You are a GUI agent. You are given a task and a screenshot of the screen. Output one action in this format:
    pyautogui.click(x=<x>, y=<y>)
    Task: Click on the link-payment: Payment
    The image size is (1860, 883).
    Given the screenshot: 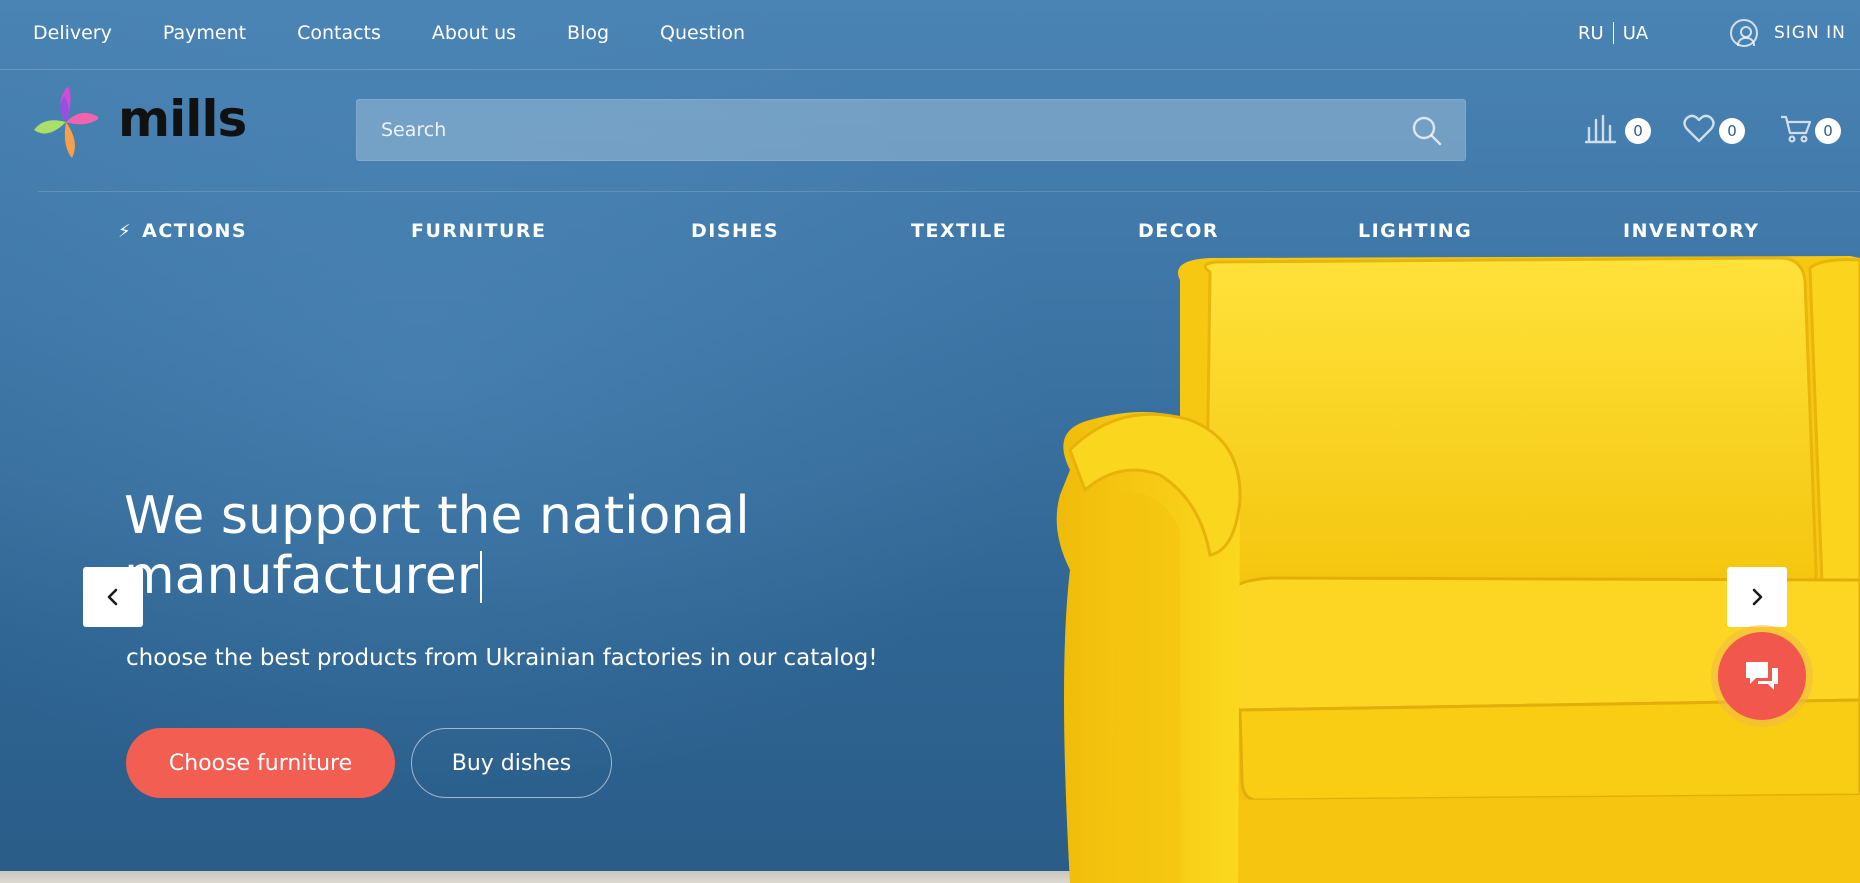 What is the action you would take?
    pyautogui.click(x=204, y=33)
    